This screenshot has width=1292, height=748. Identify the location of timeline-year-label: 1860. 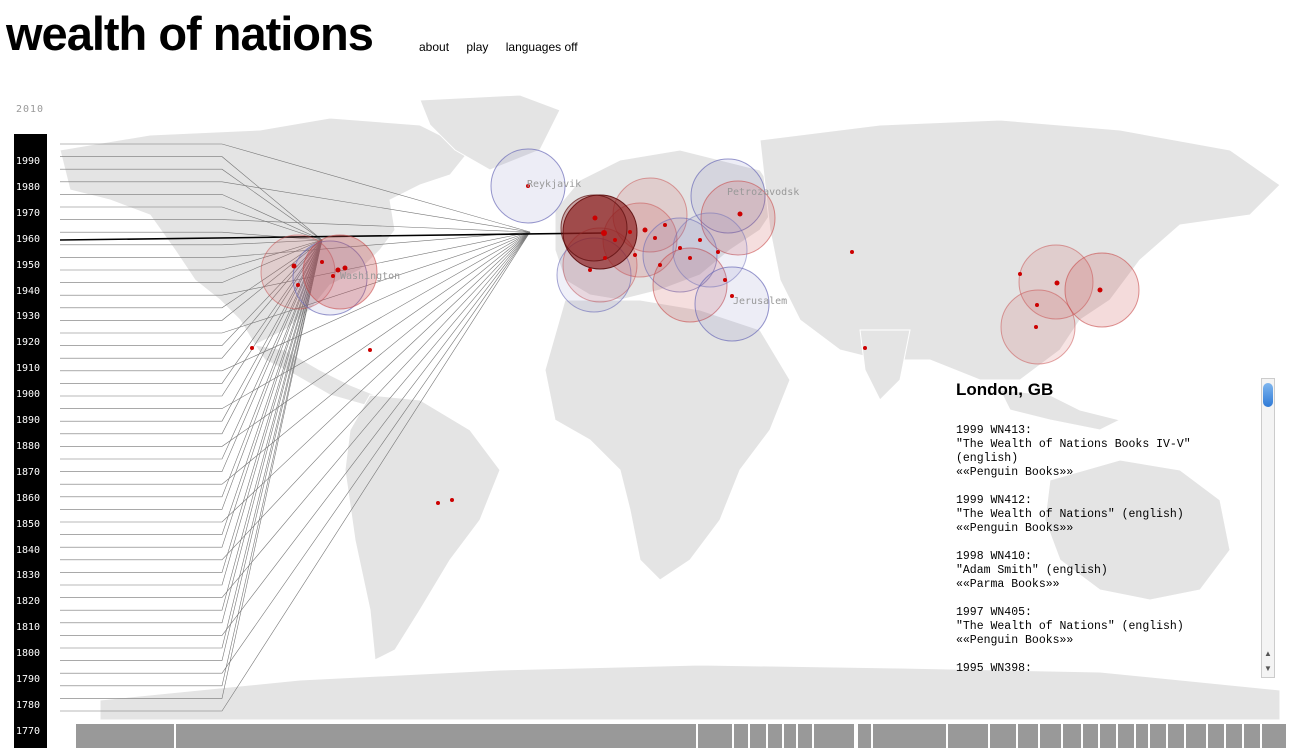
(28, 499).